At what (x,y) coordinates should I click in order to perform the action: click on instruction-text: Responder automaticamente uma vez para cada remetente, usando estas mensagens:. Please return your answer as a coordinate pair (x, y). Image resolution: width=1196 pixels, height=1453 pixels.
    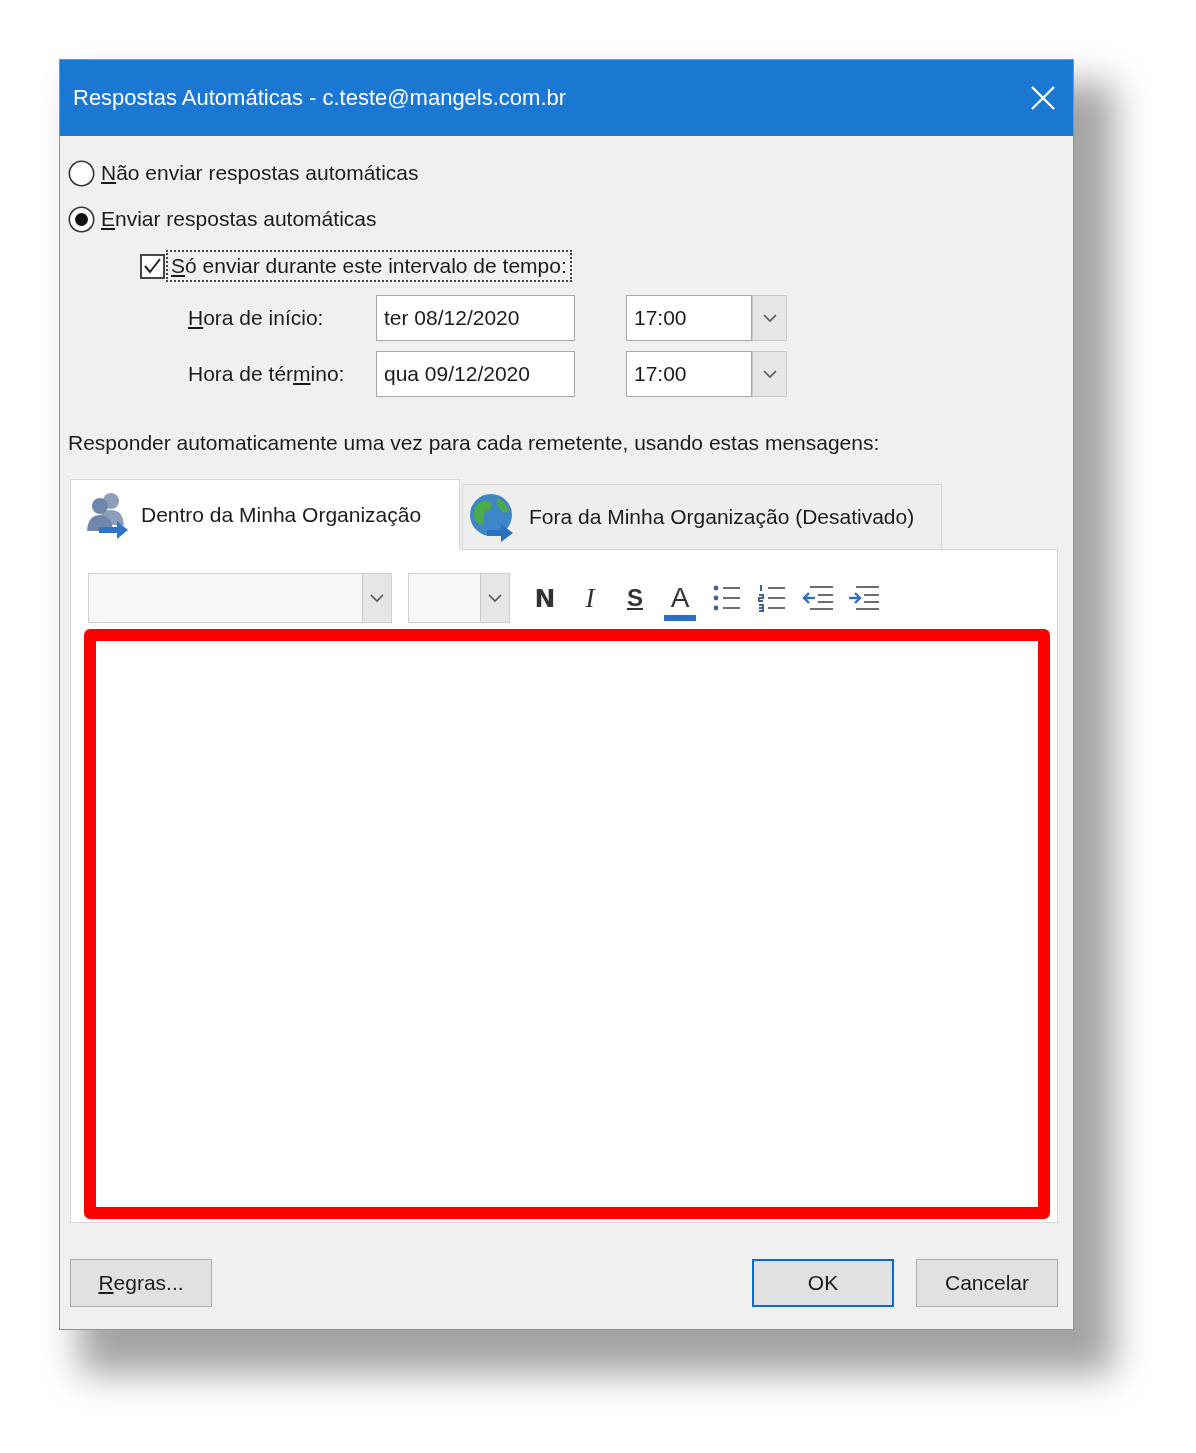
    Looking at the image, I should click on (474, 443).